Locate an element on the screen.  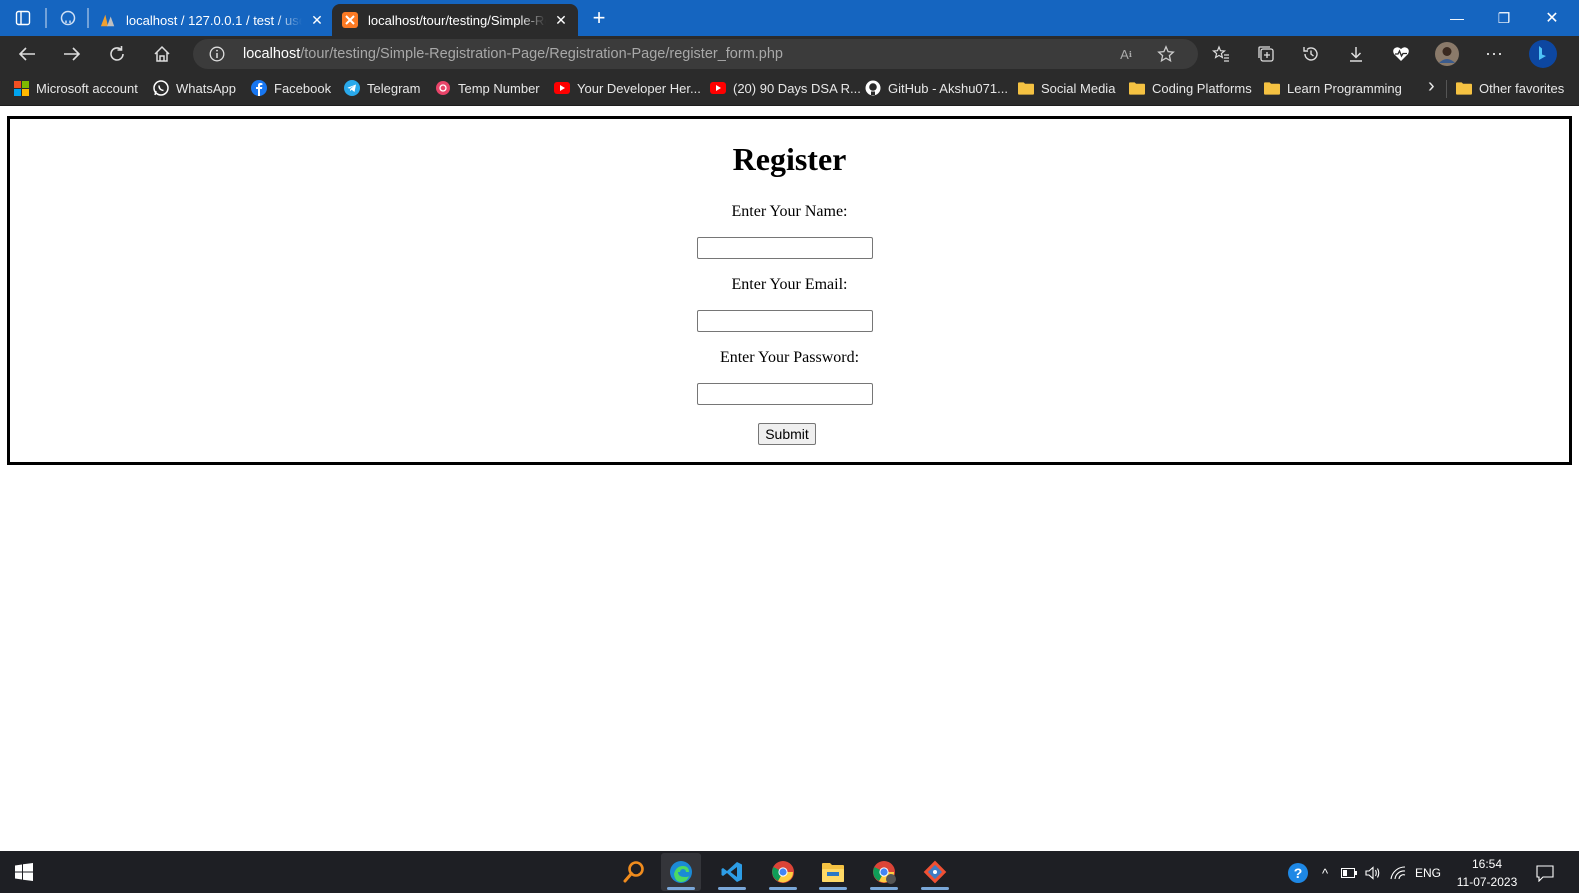
bookmark-label: Facebook is located at coordinates (303, 88).